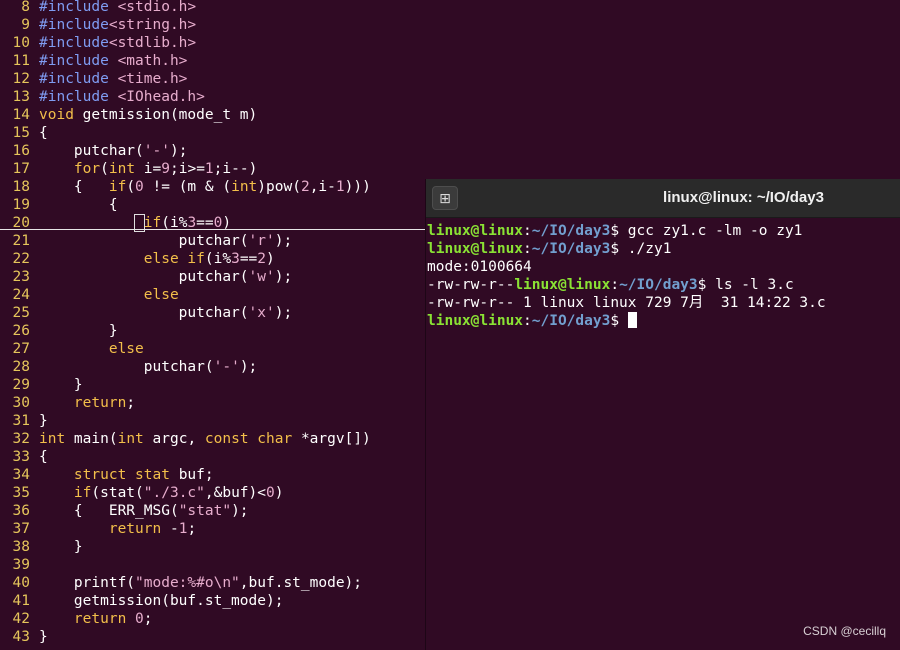 This screenshot has width=900, height=650. What do you see at coordinates (21, 349) in the screenshot?
I see `line-number: 27` at bounding box center [21, 349].